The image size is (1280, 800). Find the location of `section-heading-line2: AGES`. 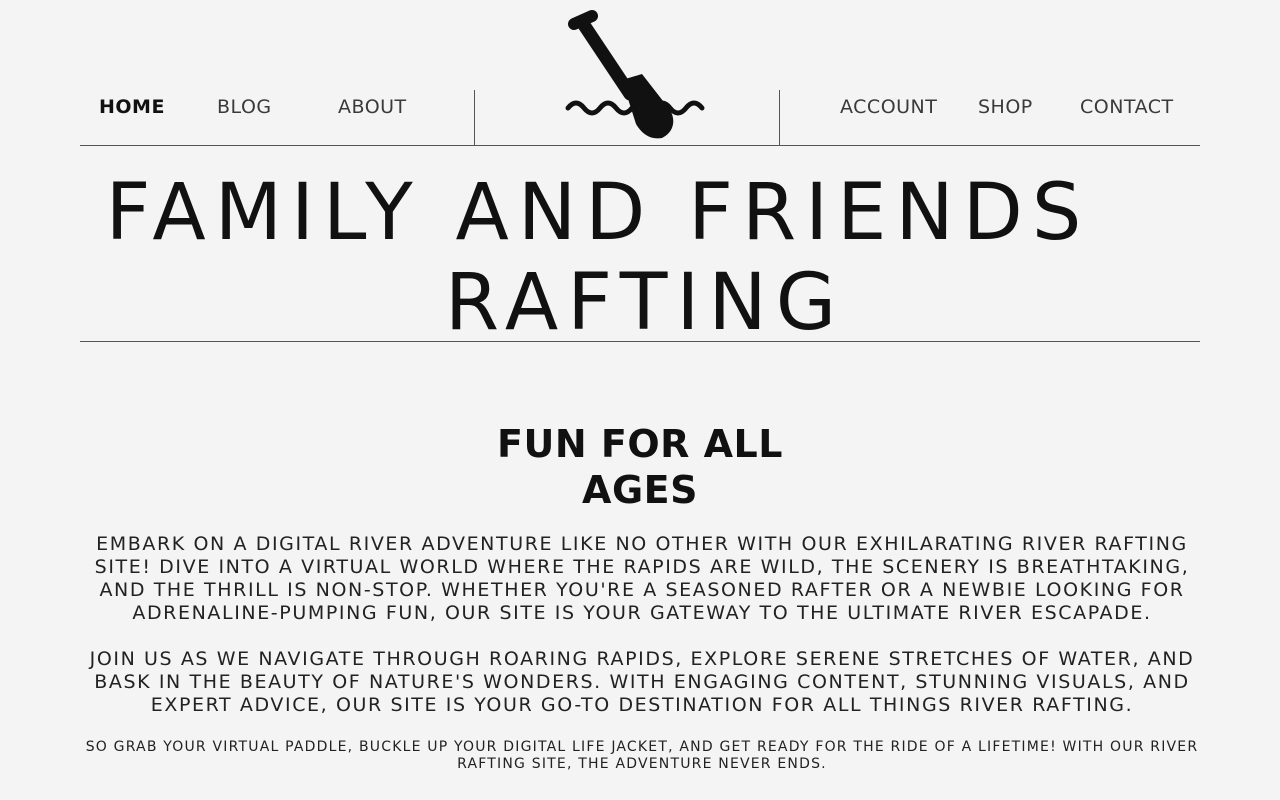

section-heading-line2: AGES is located at coordinates (640, 490).